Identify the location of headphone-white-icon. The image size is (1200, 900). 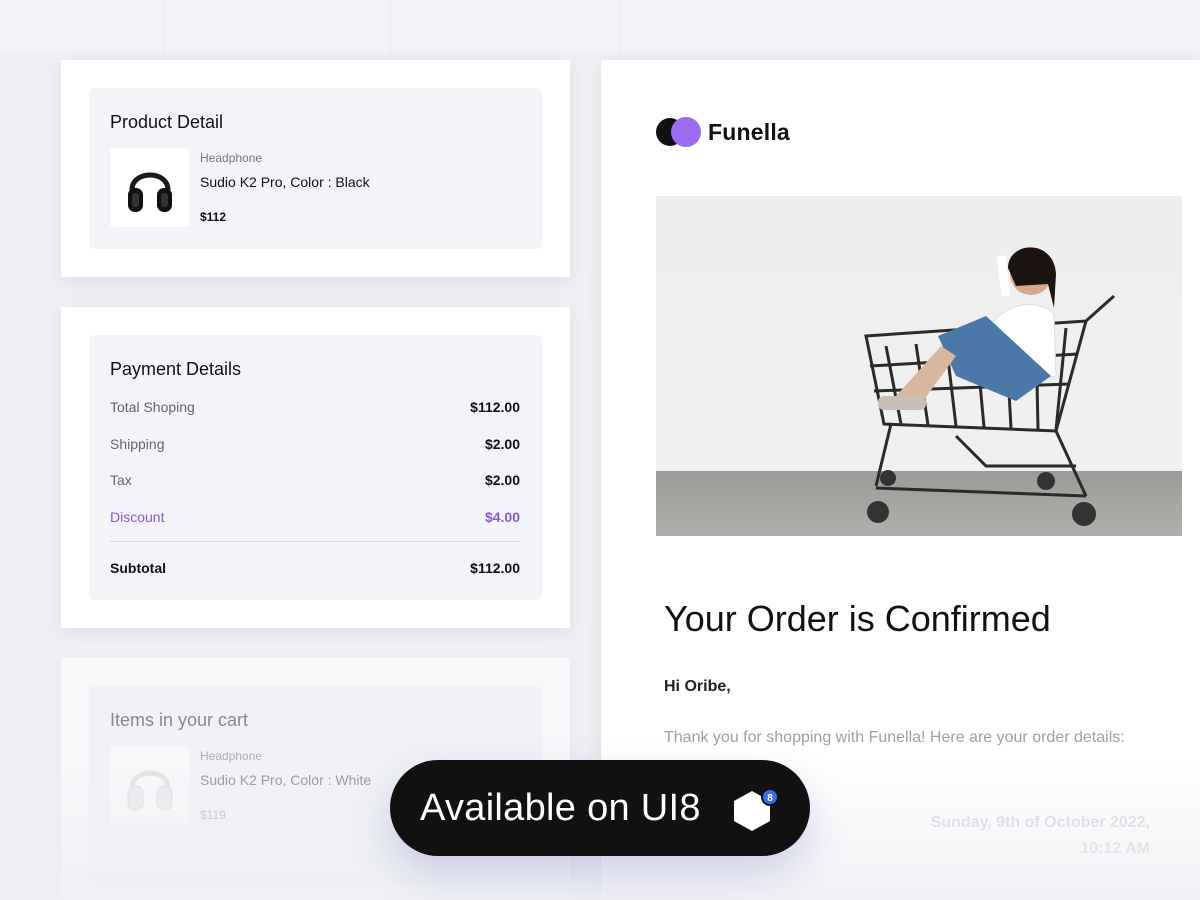
(149, 790).